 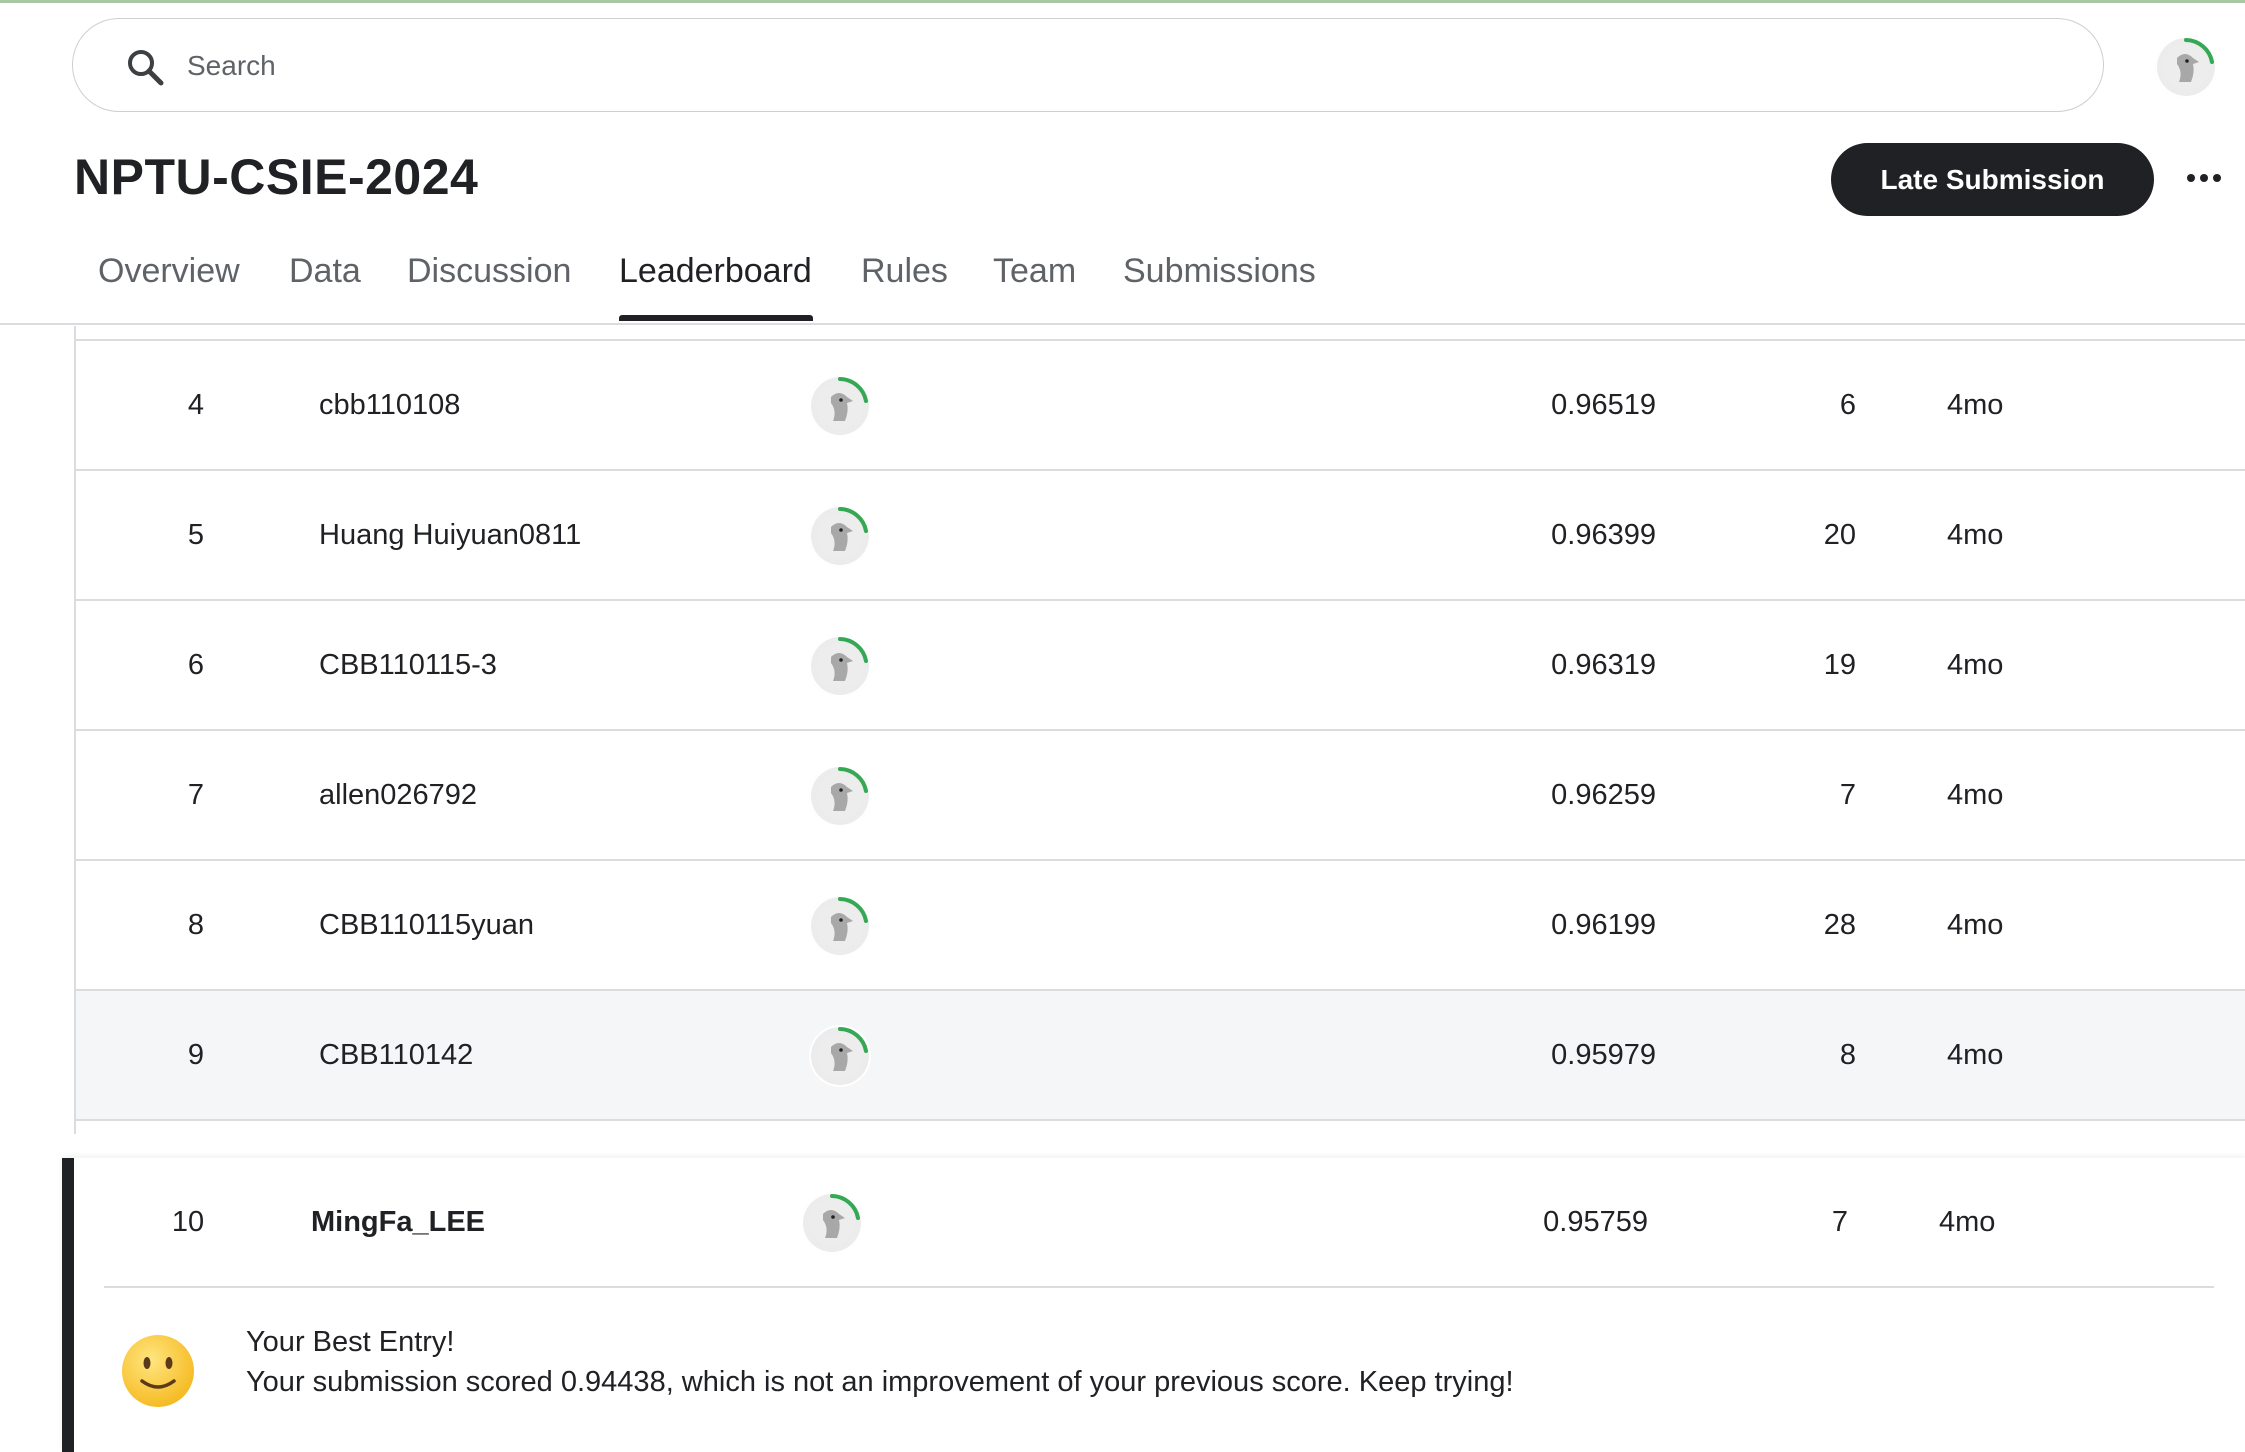 What do you see at coordinates (2204, 178) in the screenshot?
I see `more-horizontal-icon` at bounding box center [2204, 178].